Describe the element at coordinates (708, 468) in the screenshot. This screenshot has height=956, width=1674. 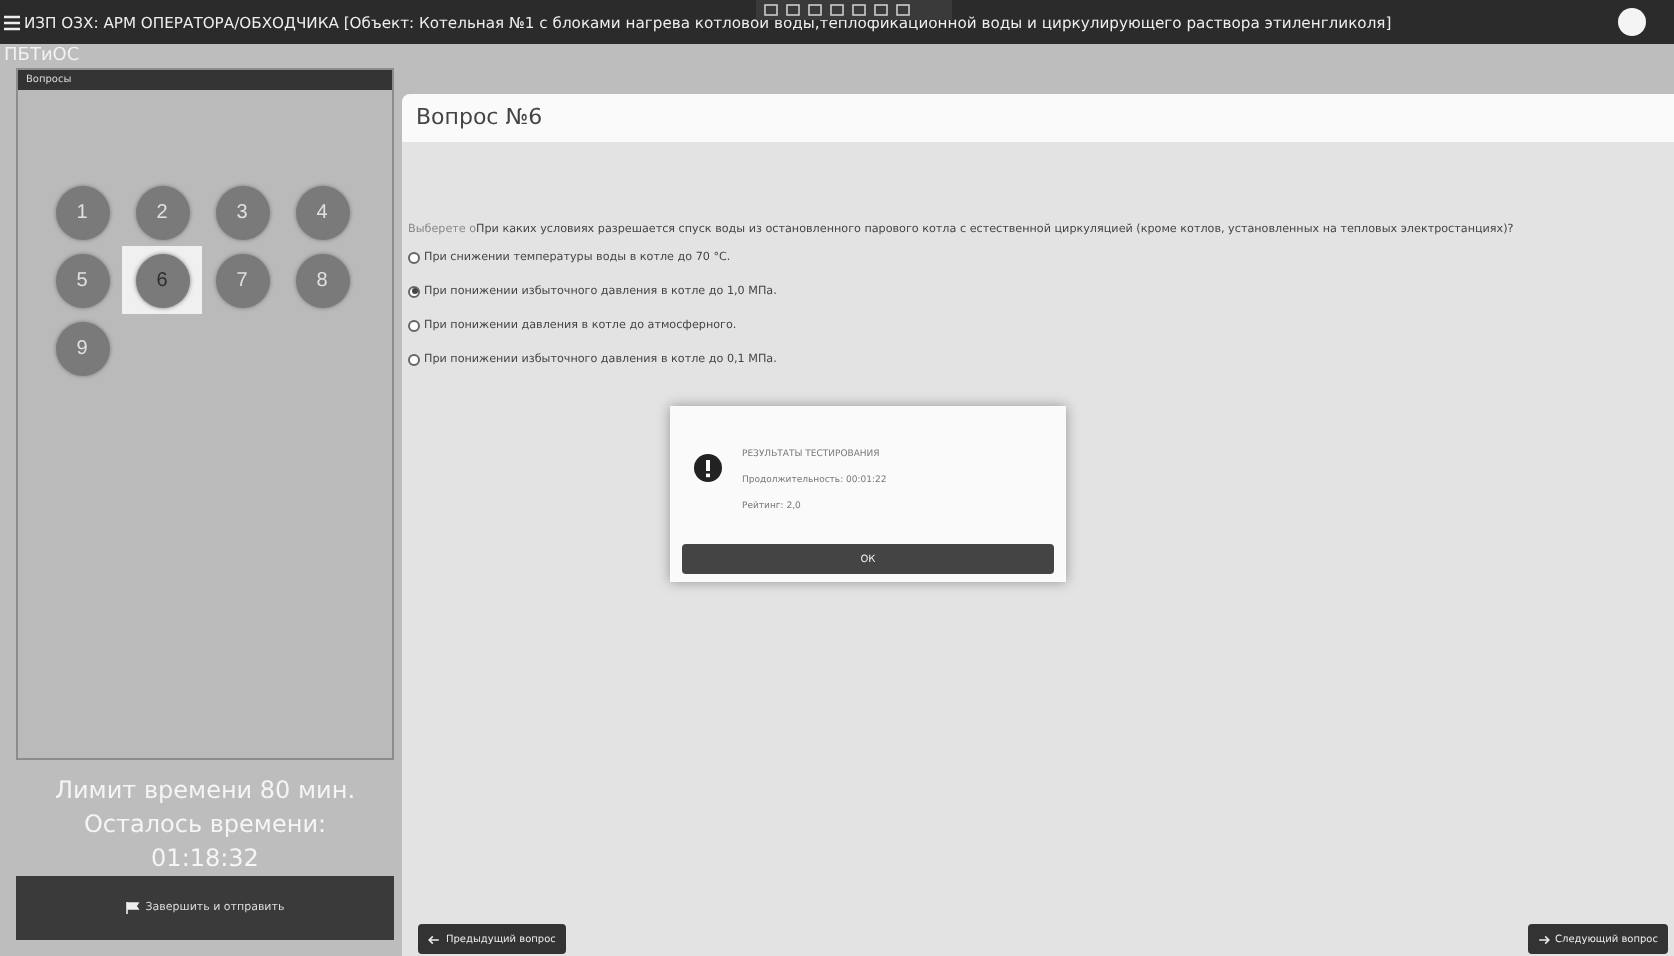
I see `alert-icon` at that location.